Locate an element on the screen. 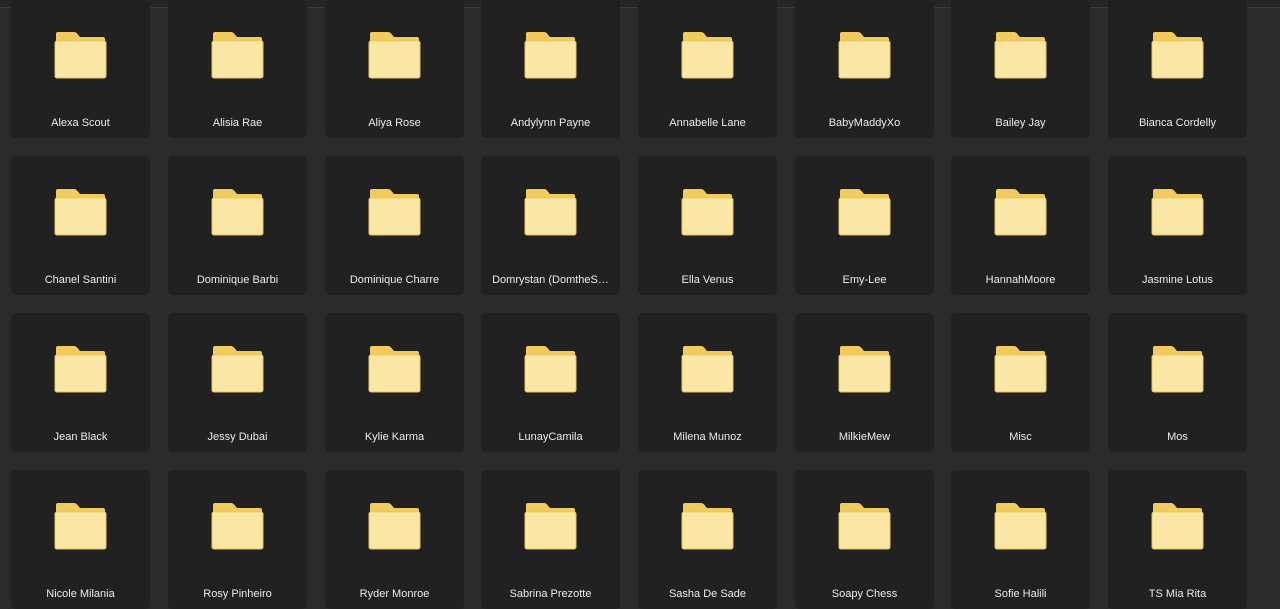 This screenshot has width=1280, height=609. folder-tile-15: HannahMoore is located at coordinates (1020, 225).